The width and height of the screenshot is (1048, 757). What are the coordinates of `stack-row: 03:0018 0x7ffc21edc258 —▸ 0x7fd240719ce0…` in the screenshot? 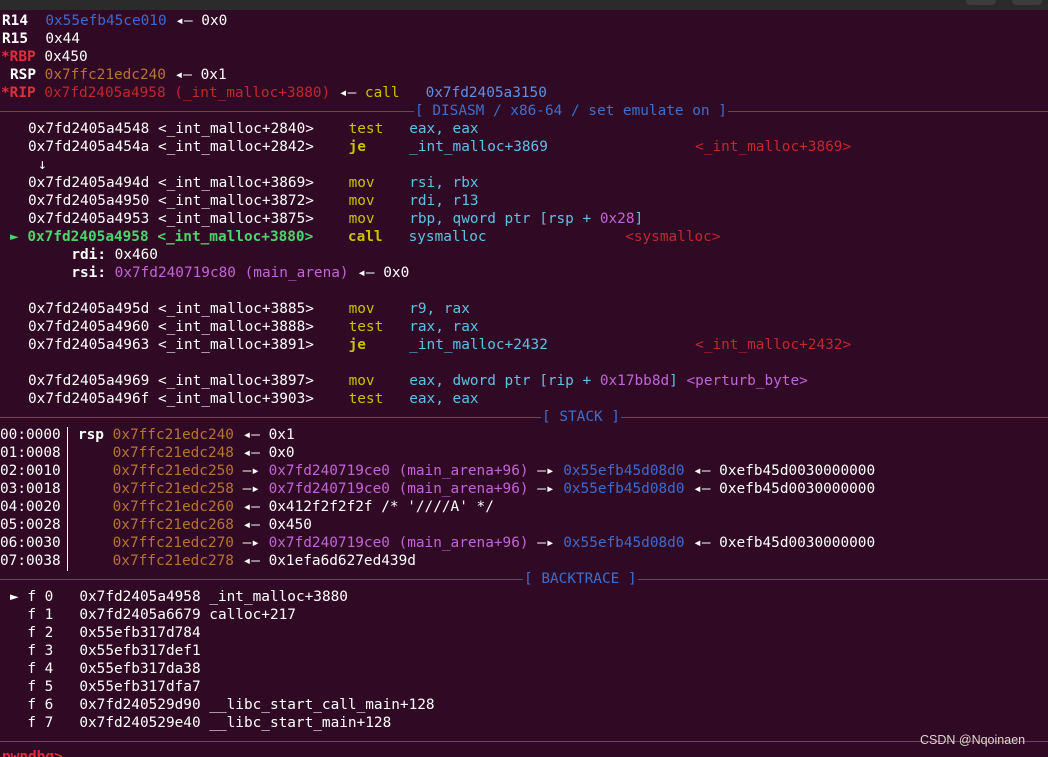 It's located at (437, 489).